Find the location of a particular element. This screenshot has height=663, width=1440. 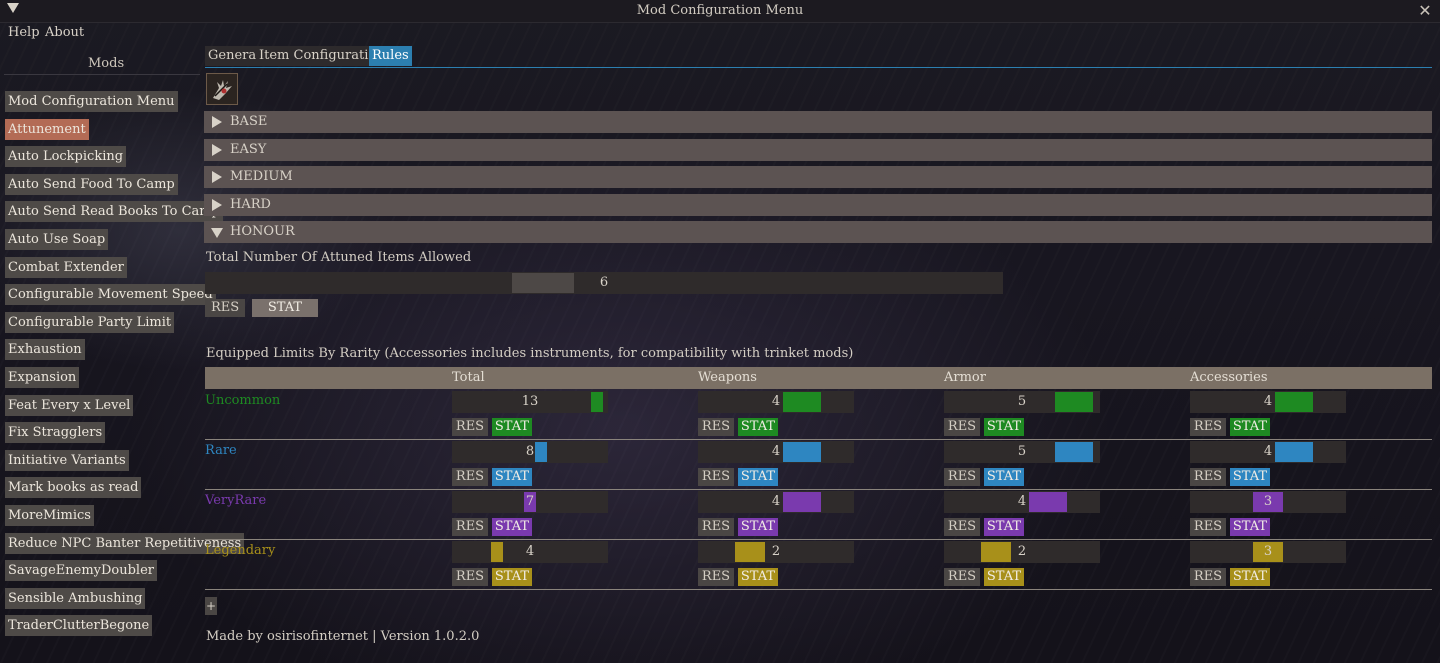

mod-item: SavageEnemyDoubler is located at coordinates (81, 571).